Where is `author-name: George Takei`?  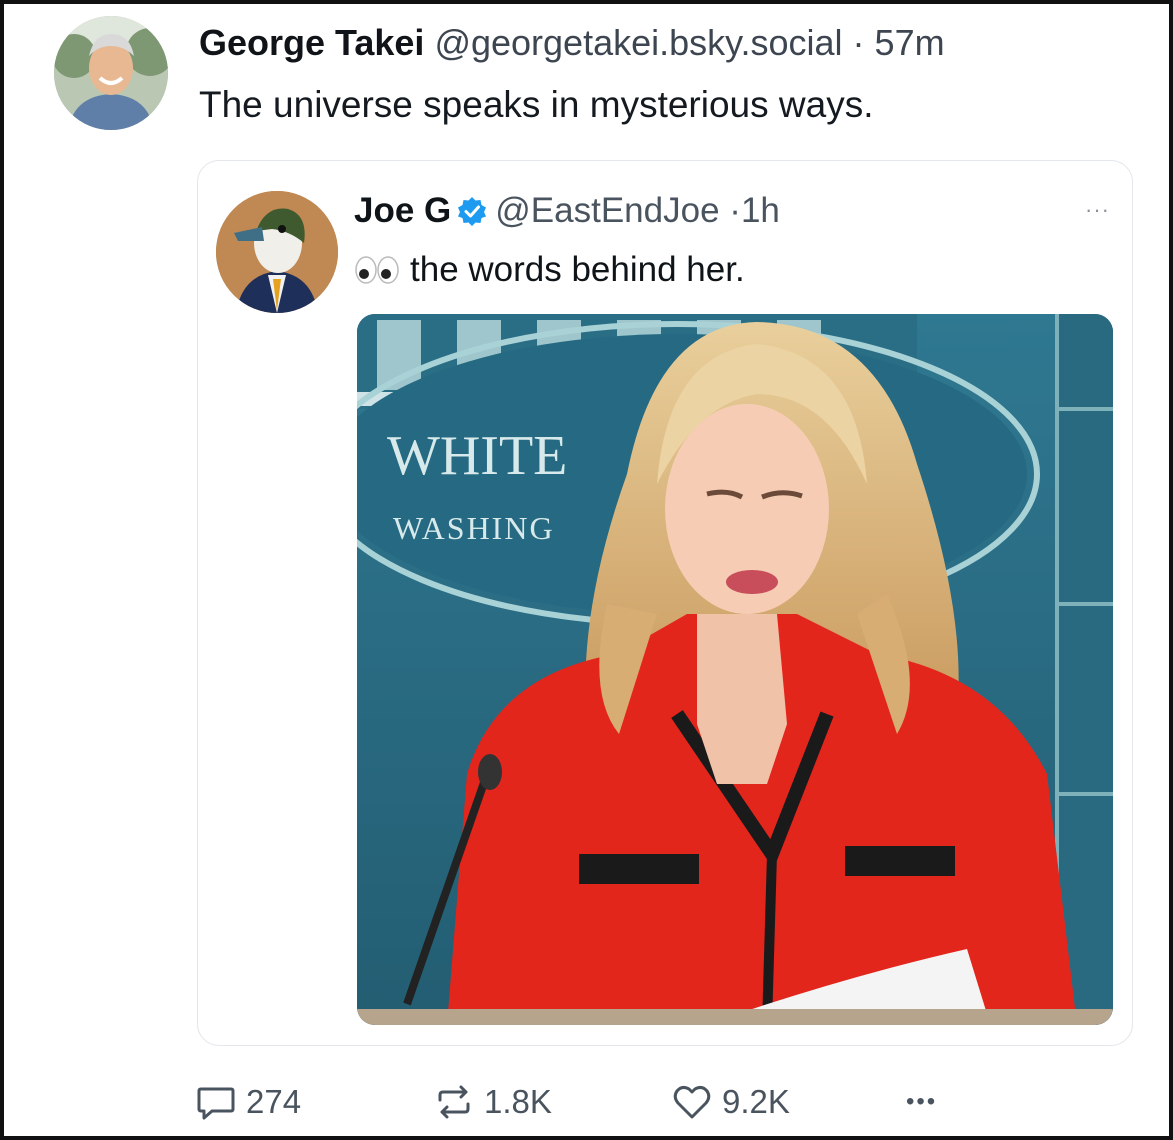
author-name: George Takei is located at coordinates (311, 42).